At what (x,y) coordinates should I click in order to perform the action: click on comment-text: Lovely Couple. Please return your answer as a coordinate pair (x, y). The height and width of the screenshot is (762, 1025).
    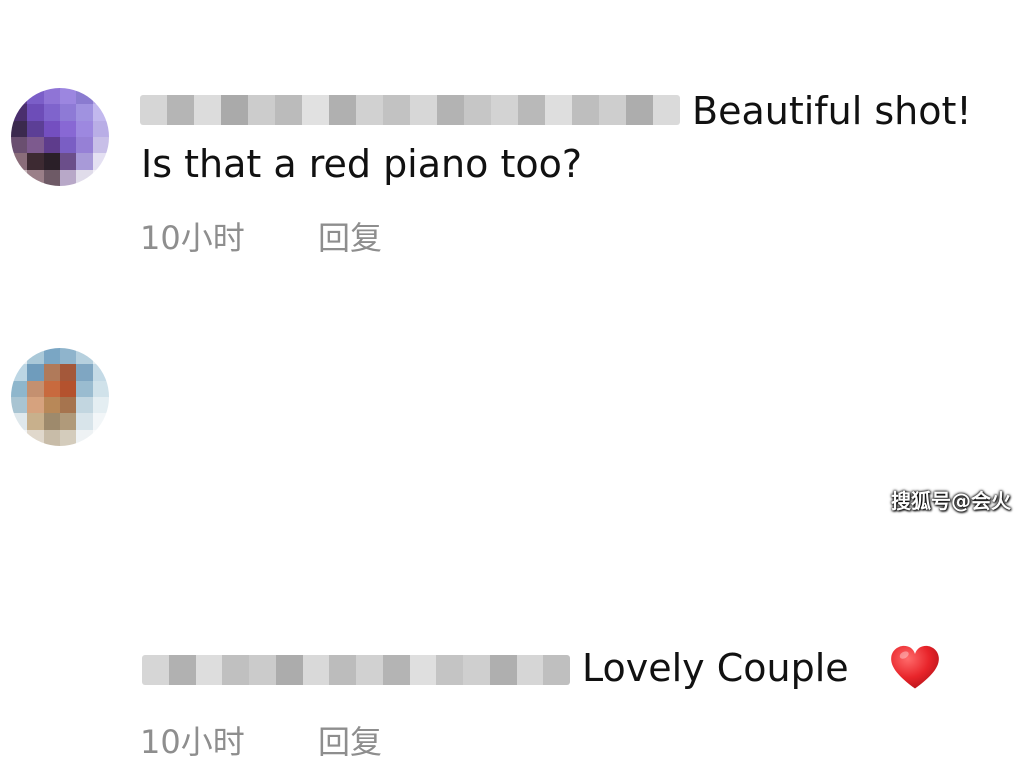
    Looking at the image, I should click on (715, 668).